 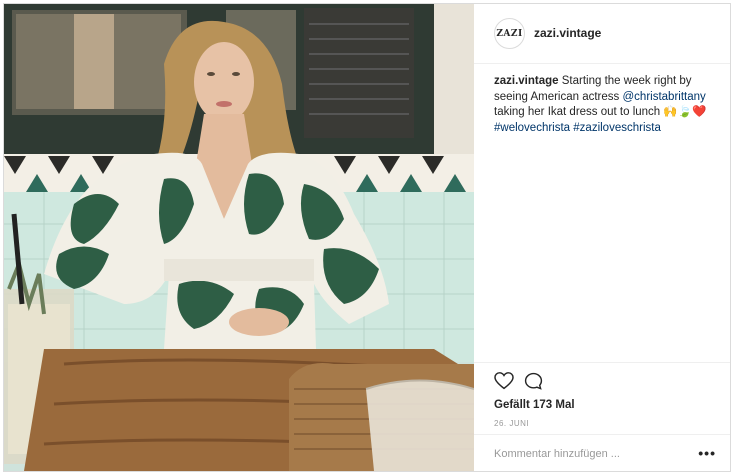 I want to click on comment-icon, so click(x=533, y=384).